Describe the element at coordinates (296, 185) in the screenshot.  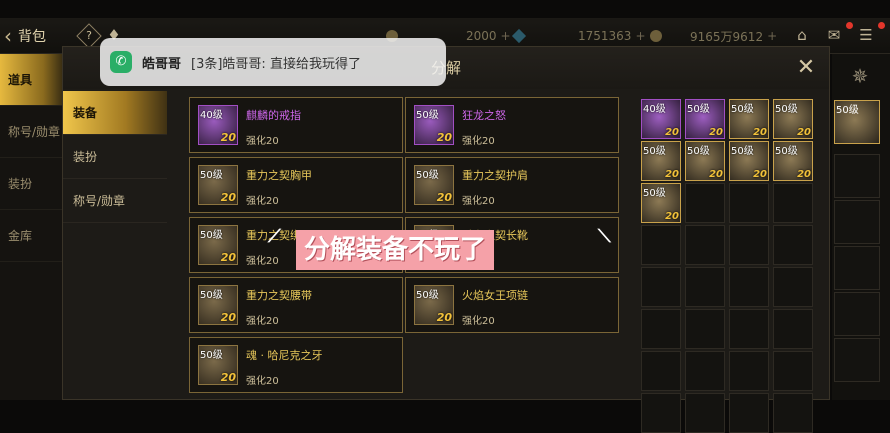
I see `equipment-card: 50级 20 重力之契胸甲 强化20` at that location.